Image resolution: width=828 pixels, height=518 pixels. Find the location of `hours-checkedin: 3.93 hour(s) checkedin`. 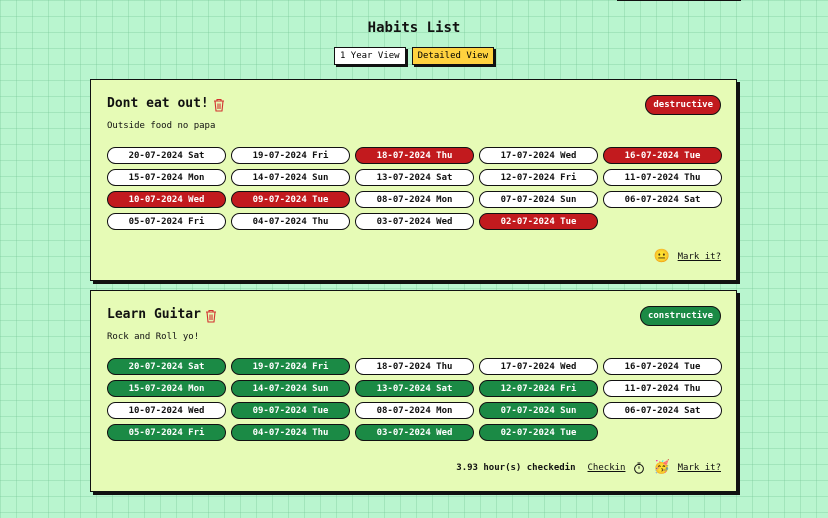

hours-checkedin: 3.93 hour(s) checkedin is located at coordinates (516, 468).